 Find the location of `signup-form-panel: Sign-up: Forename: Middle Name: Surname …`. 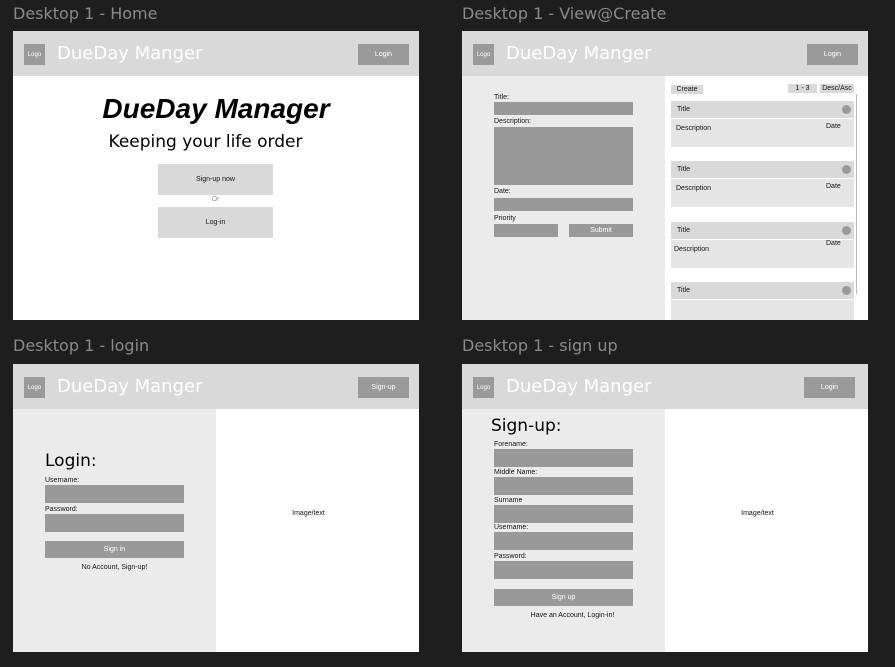

signup-form-panel: Sign-up: Forename: Middle Name: Surname … is located at coordinates (563, 530).